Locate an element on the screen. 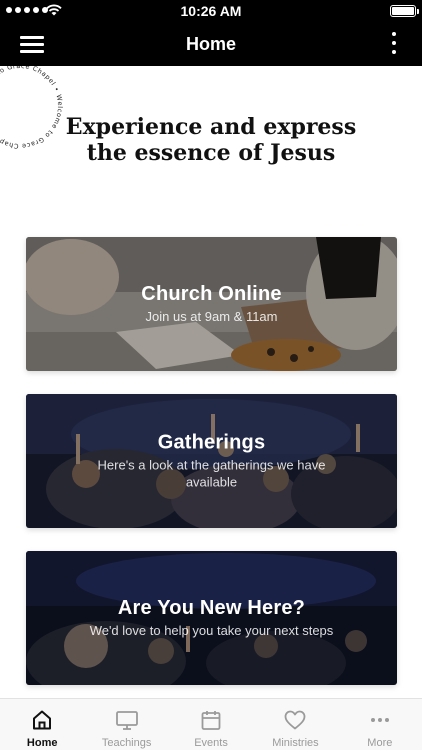  nav-bar: Home is located at coordinates (211, 44).